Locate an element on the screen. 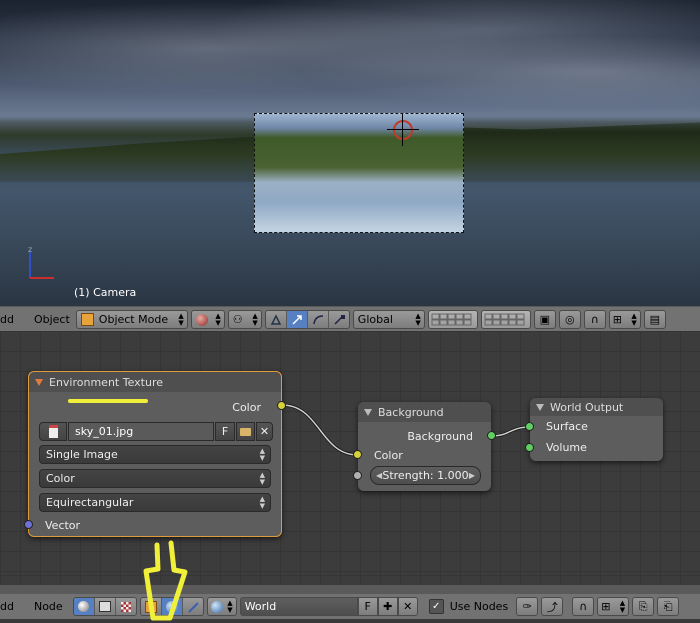  annotation-marker-box is located at coordinates (165, 580).